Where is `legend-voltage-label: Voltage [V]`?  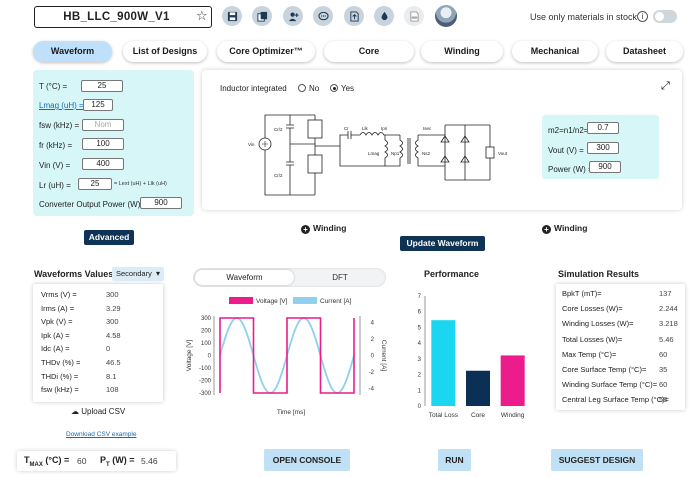 legend-voltage-label: Voltage [V] is located at coordinates (272, 301).